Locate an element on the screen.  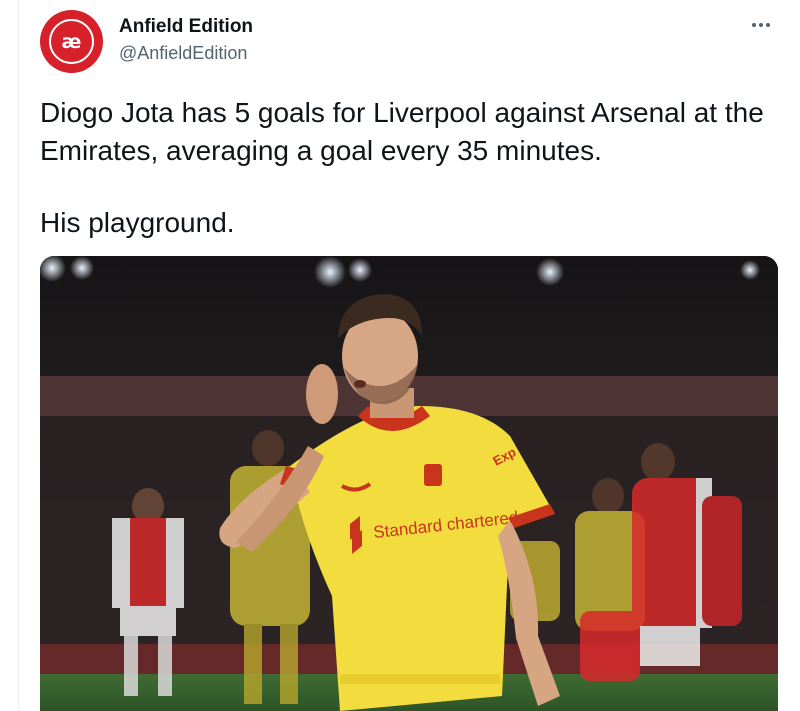
anfield-edition-logo-icon: æ is located at coordinates (71, 41).